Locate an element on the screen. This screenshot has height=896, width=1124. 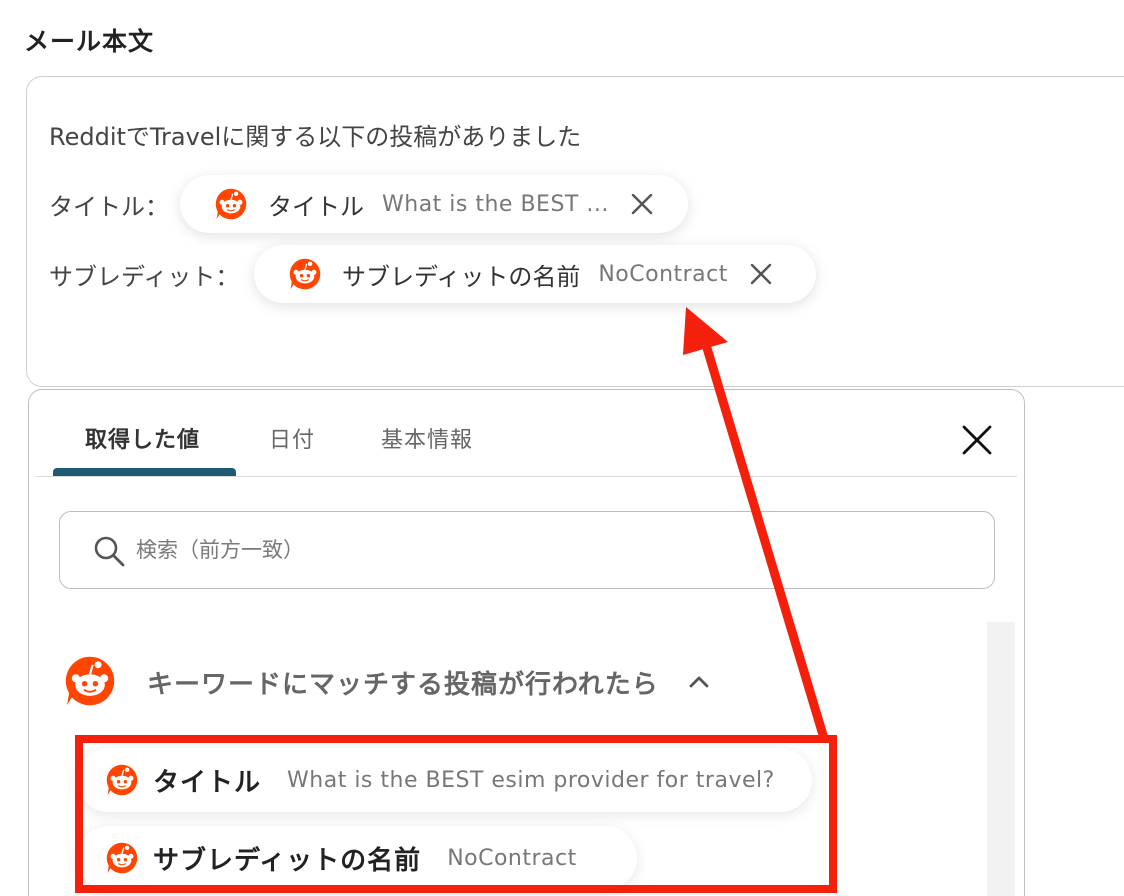
section-title: メール本文 is located at coordinates (89, 41).